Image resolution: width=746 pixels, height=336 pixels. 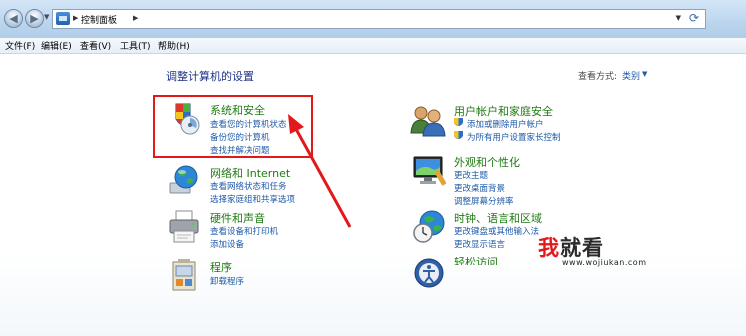 I want to click on menu-help: 帮助(H), so click(x=174, y=45).